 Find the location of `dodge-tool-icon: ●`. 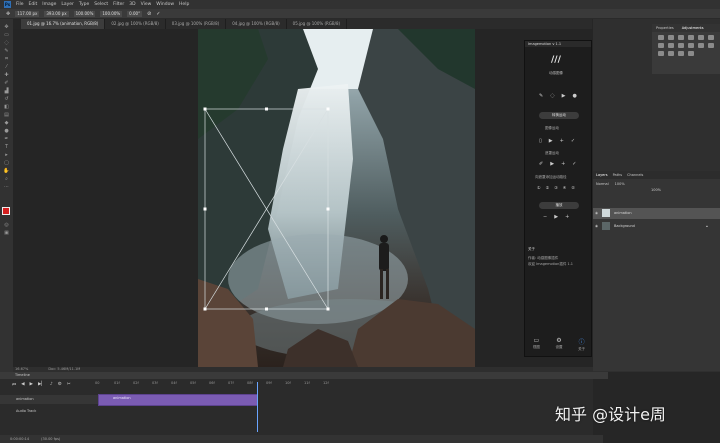

dodge-tool-icon: ● is located at coordinates (6, 131).